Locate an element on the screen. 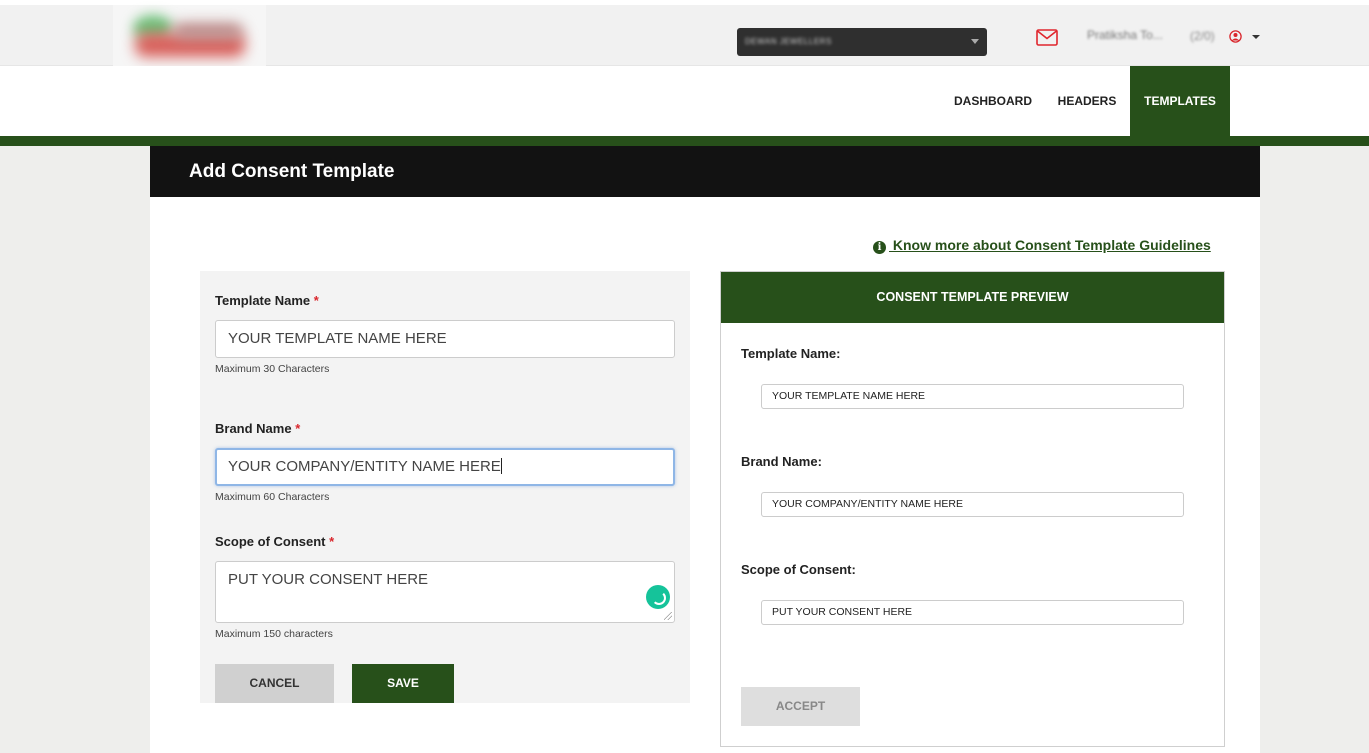 This screenshot has height=753, width=1369. preview-template-name-label: Template Name: is located at coordinates (791, 353).